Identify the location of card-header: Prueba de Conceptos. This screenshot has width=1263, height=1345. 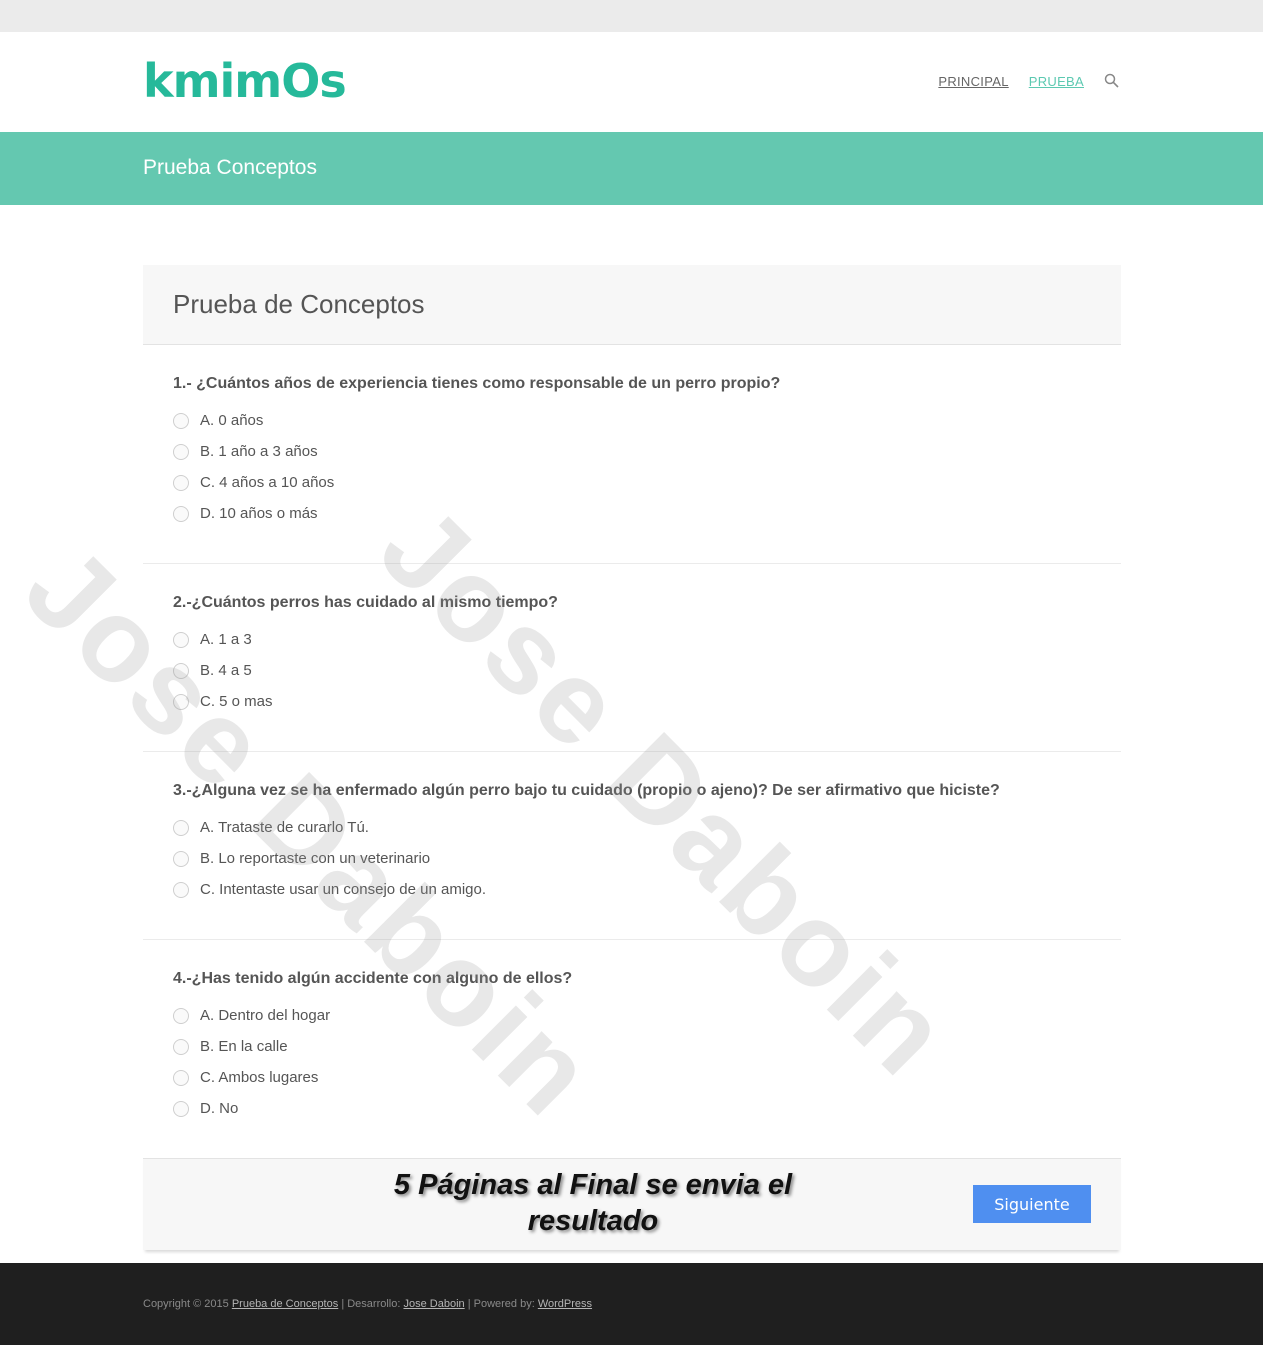
(632, 305).